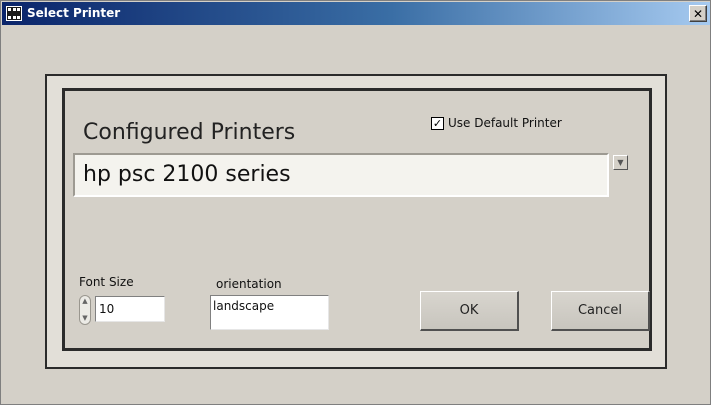 This screenshot has width=711, height=405. What do you see at coordinates (106, 282) in the screenshot?
I see `font-size-label: Font Size` at bounding box center [106, 282].